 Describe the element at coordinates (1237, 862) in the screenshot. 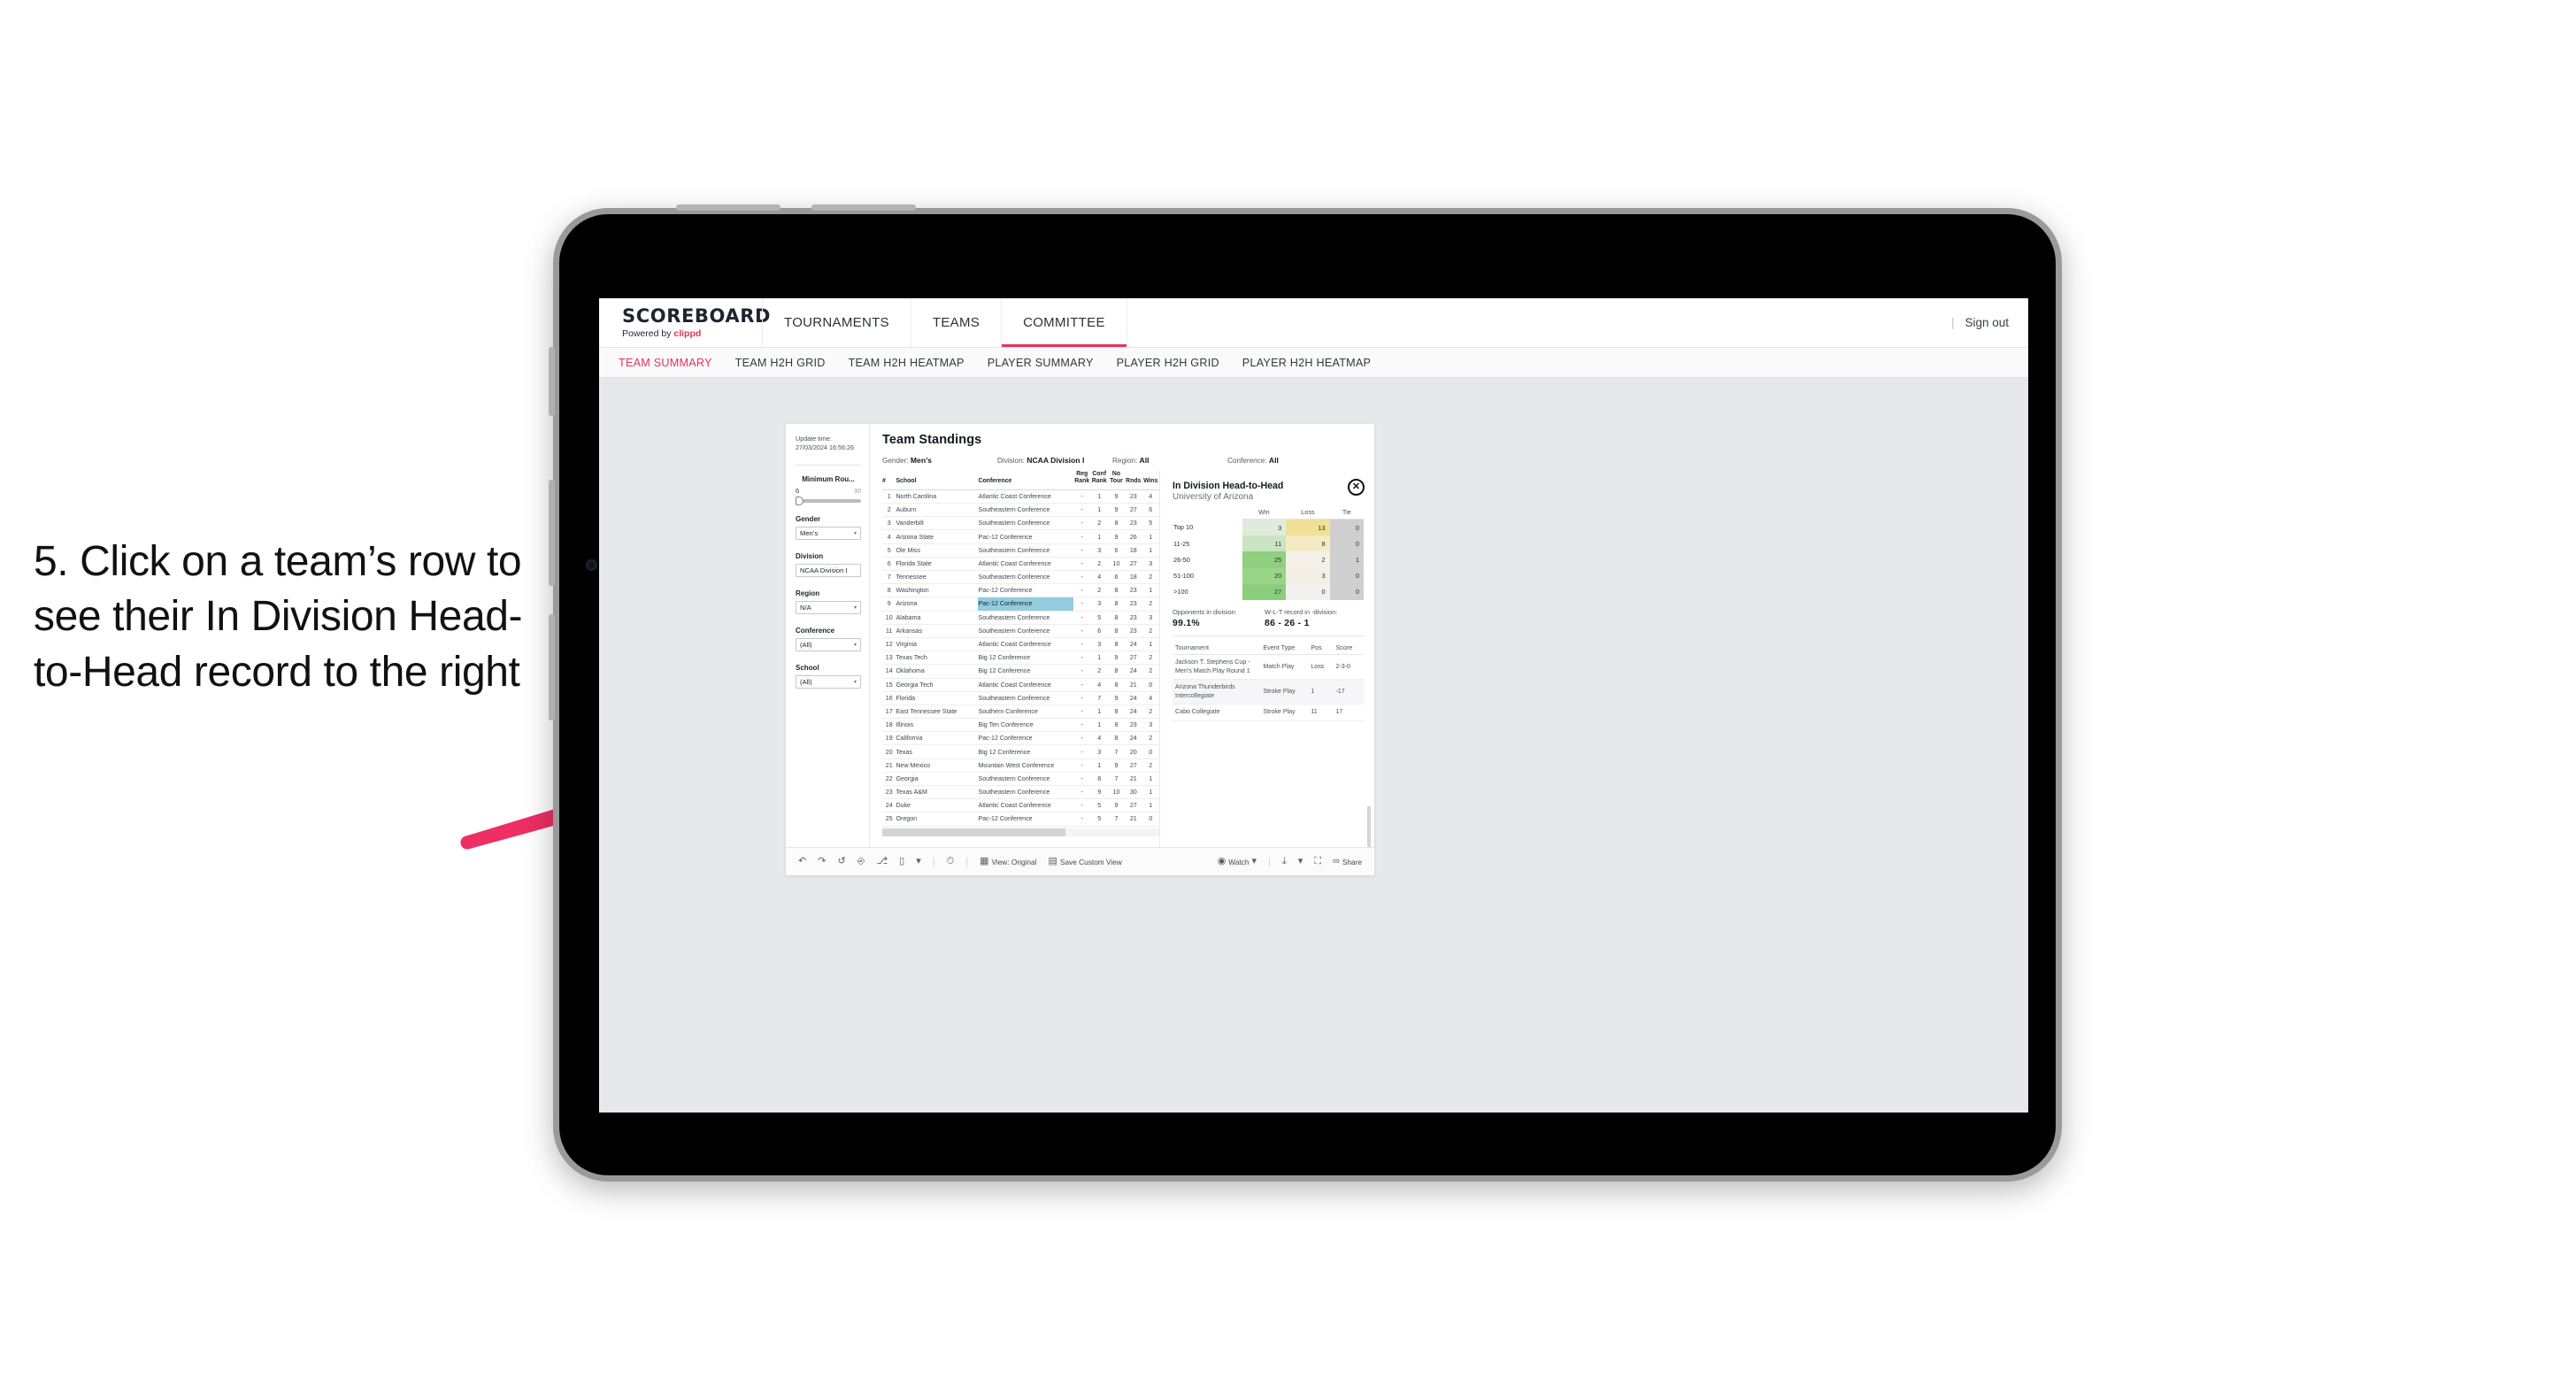

I see `watch-button: ◉ Watch ▾` at that location.